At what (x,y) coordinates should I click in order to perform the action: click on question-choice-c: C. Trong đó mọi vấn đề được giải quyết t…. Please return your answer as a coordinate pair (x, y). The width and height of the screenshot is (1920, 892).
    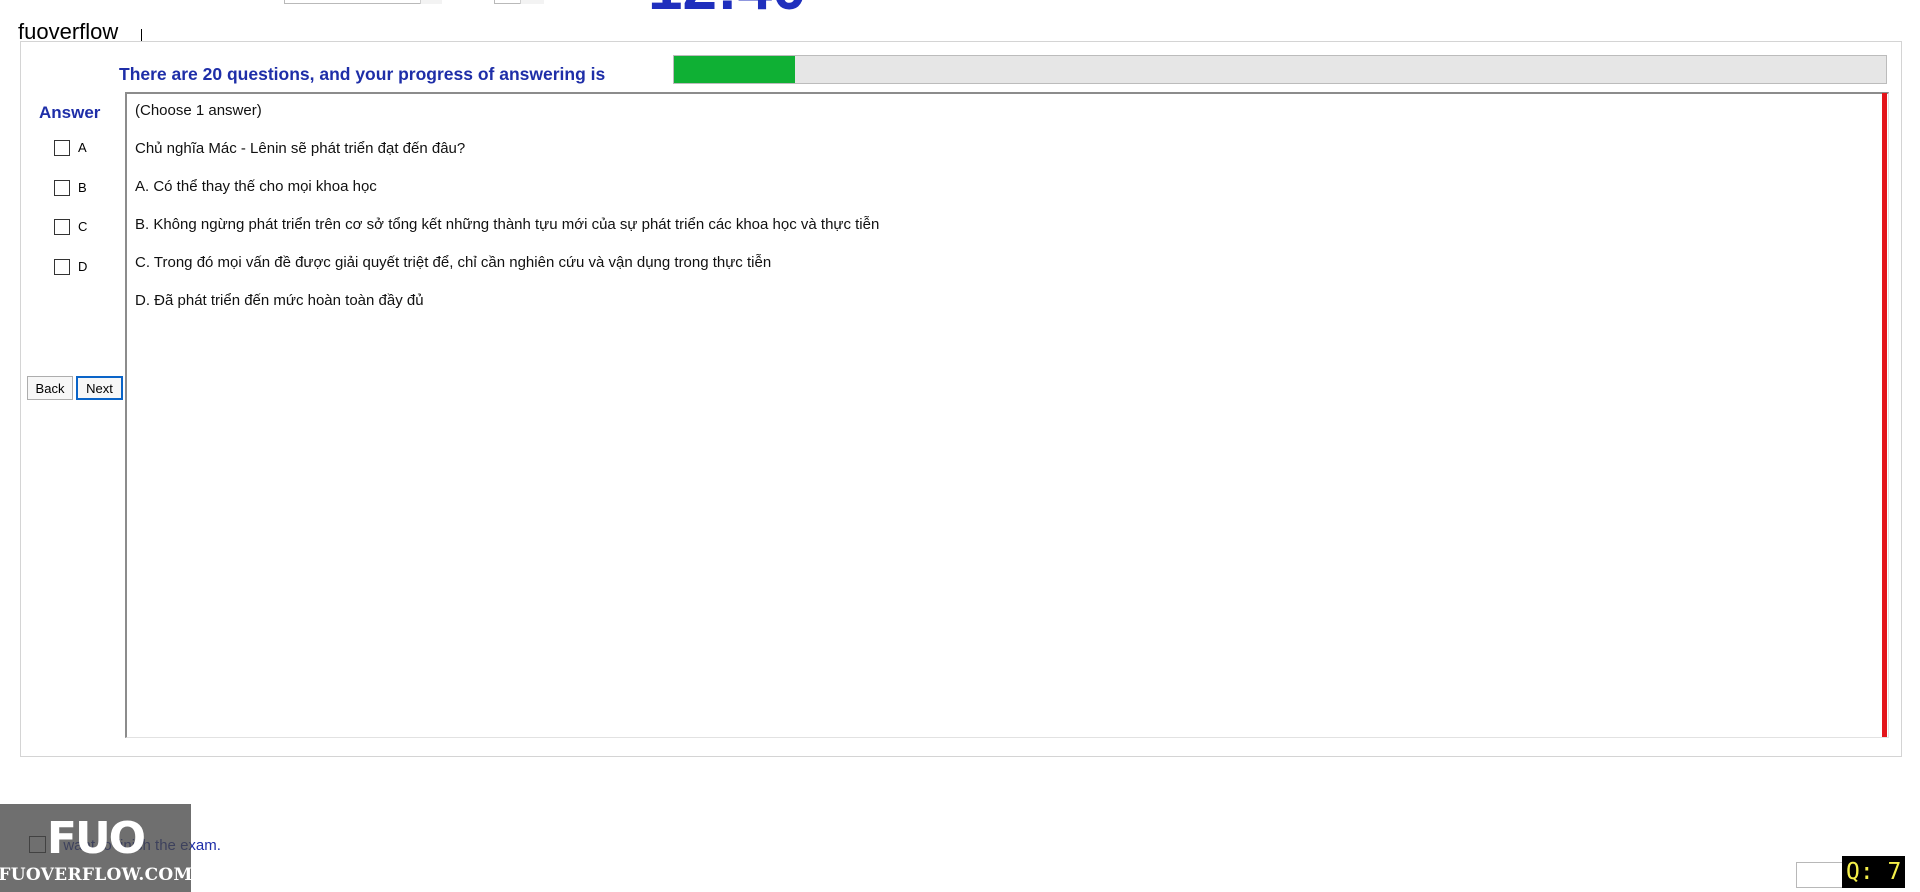
    Looking at the image, I should click on (453, 262).